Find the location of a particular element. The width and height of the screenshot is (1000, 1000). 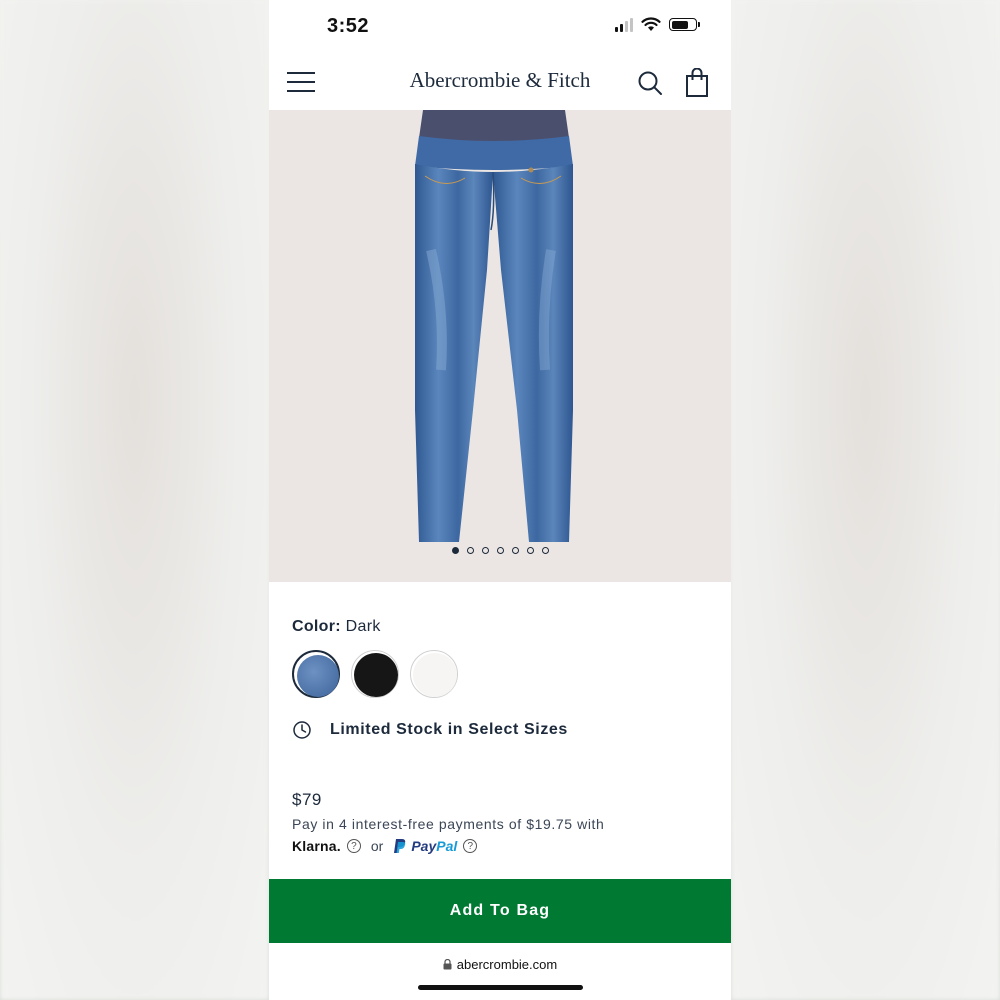

stock-notice: Limited Stock in Select Sizes is located at coordinates (430, 730).